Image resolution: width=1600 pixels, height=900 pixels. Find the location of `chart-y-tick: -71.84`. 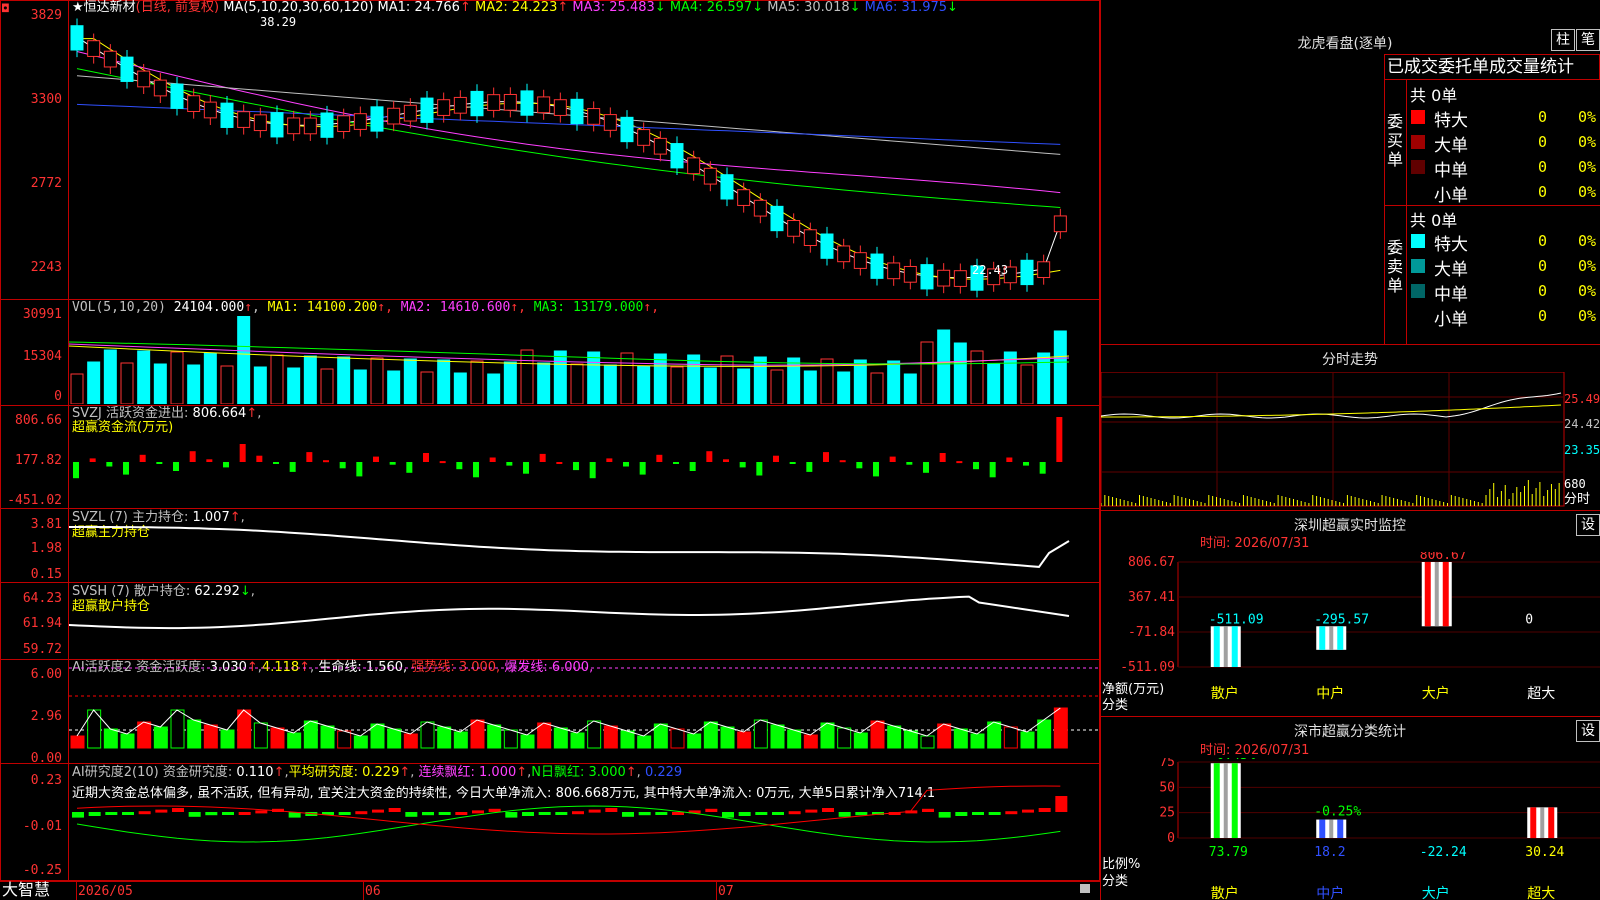

chart-y-tick: -71.84 is located at coordinates (1151, 632).